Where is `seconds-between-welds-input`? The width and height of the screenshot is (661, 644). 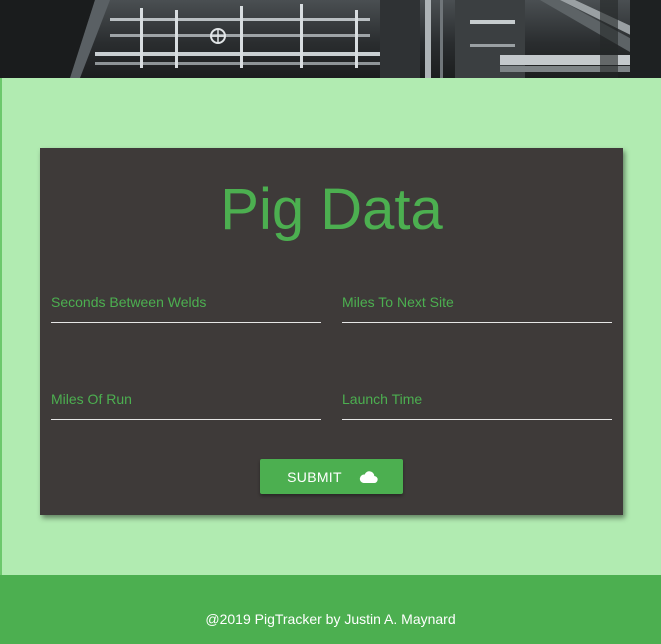
seconds-between-welds-input is located at coordinates (186, 311).